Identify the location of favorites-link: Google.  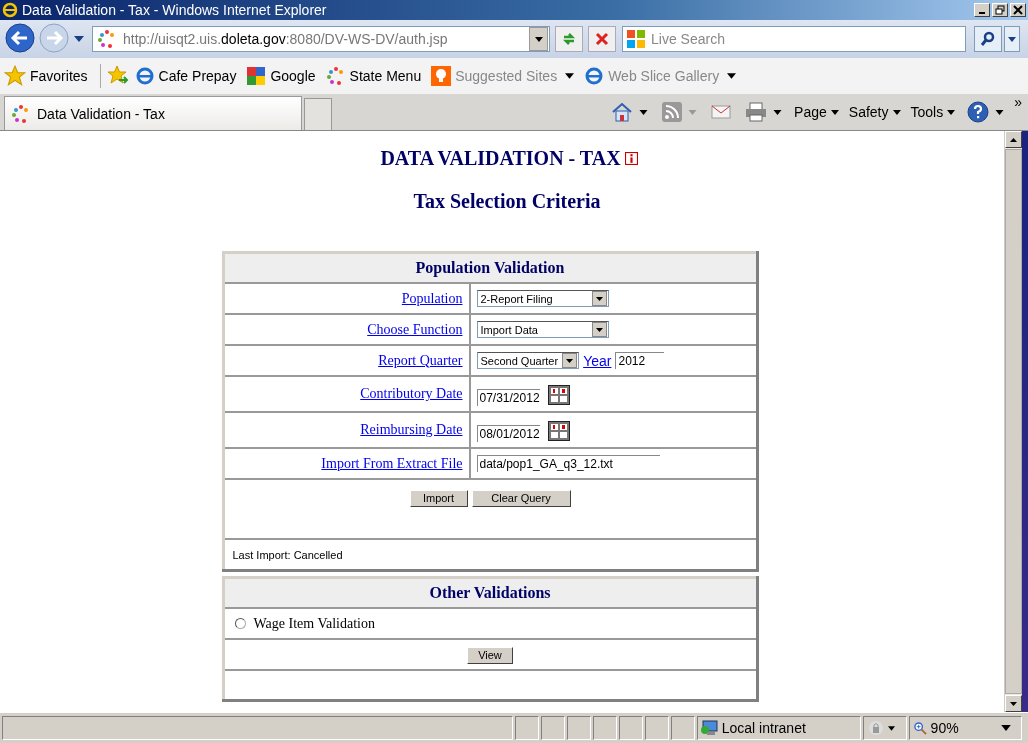
(283, 76).